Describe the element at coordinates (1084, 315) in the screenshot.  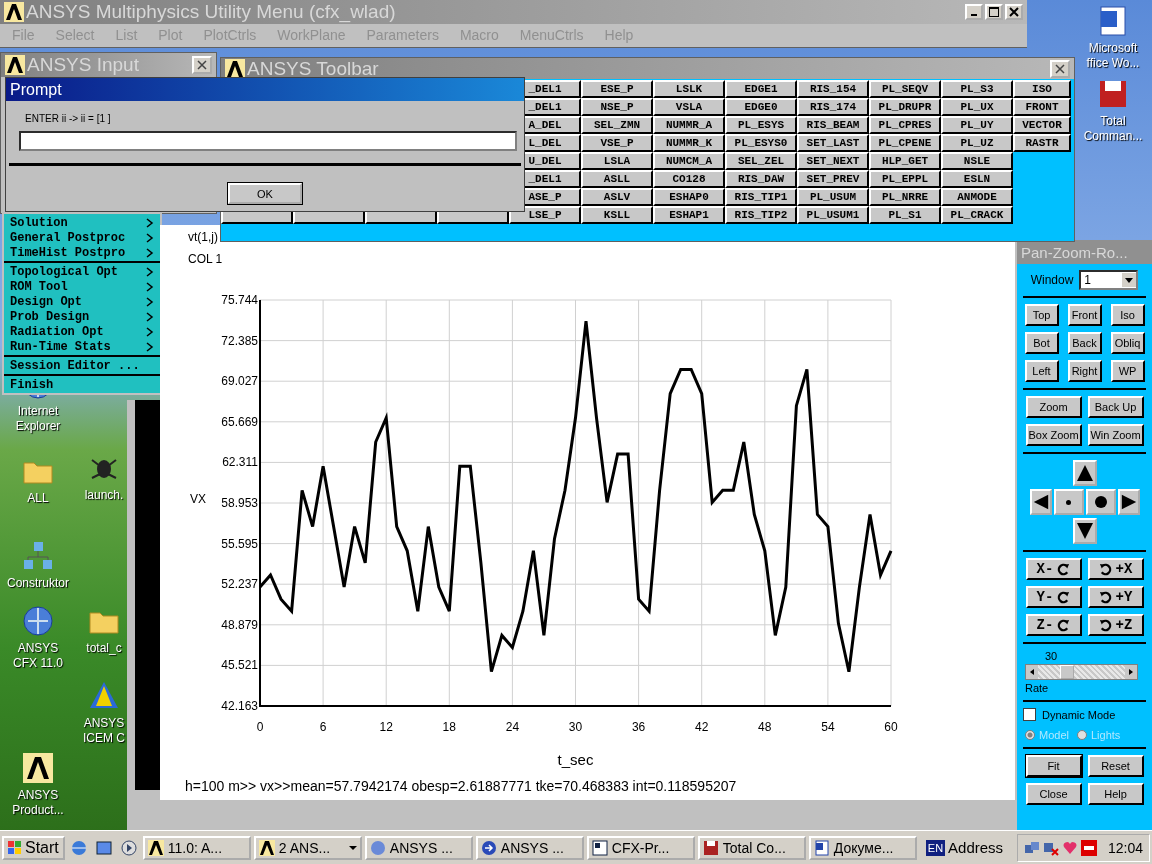
I see `view-button: Front` at that location.